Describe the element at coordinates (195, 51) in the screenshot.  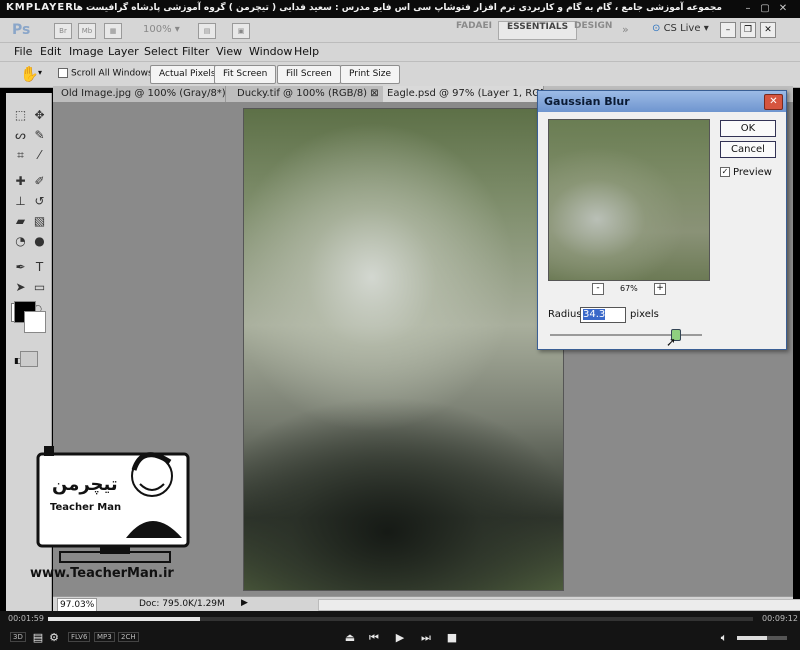
I see `menu-filter: Filter` at that location.